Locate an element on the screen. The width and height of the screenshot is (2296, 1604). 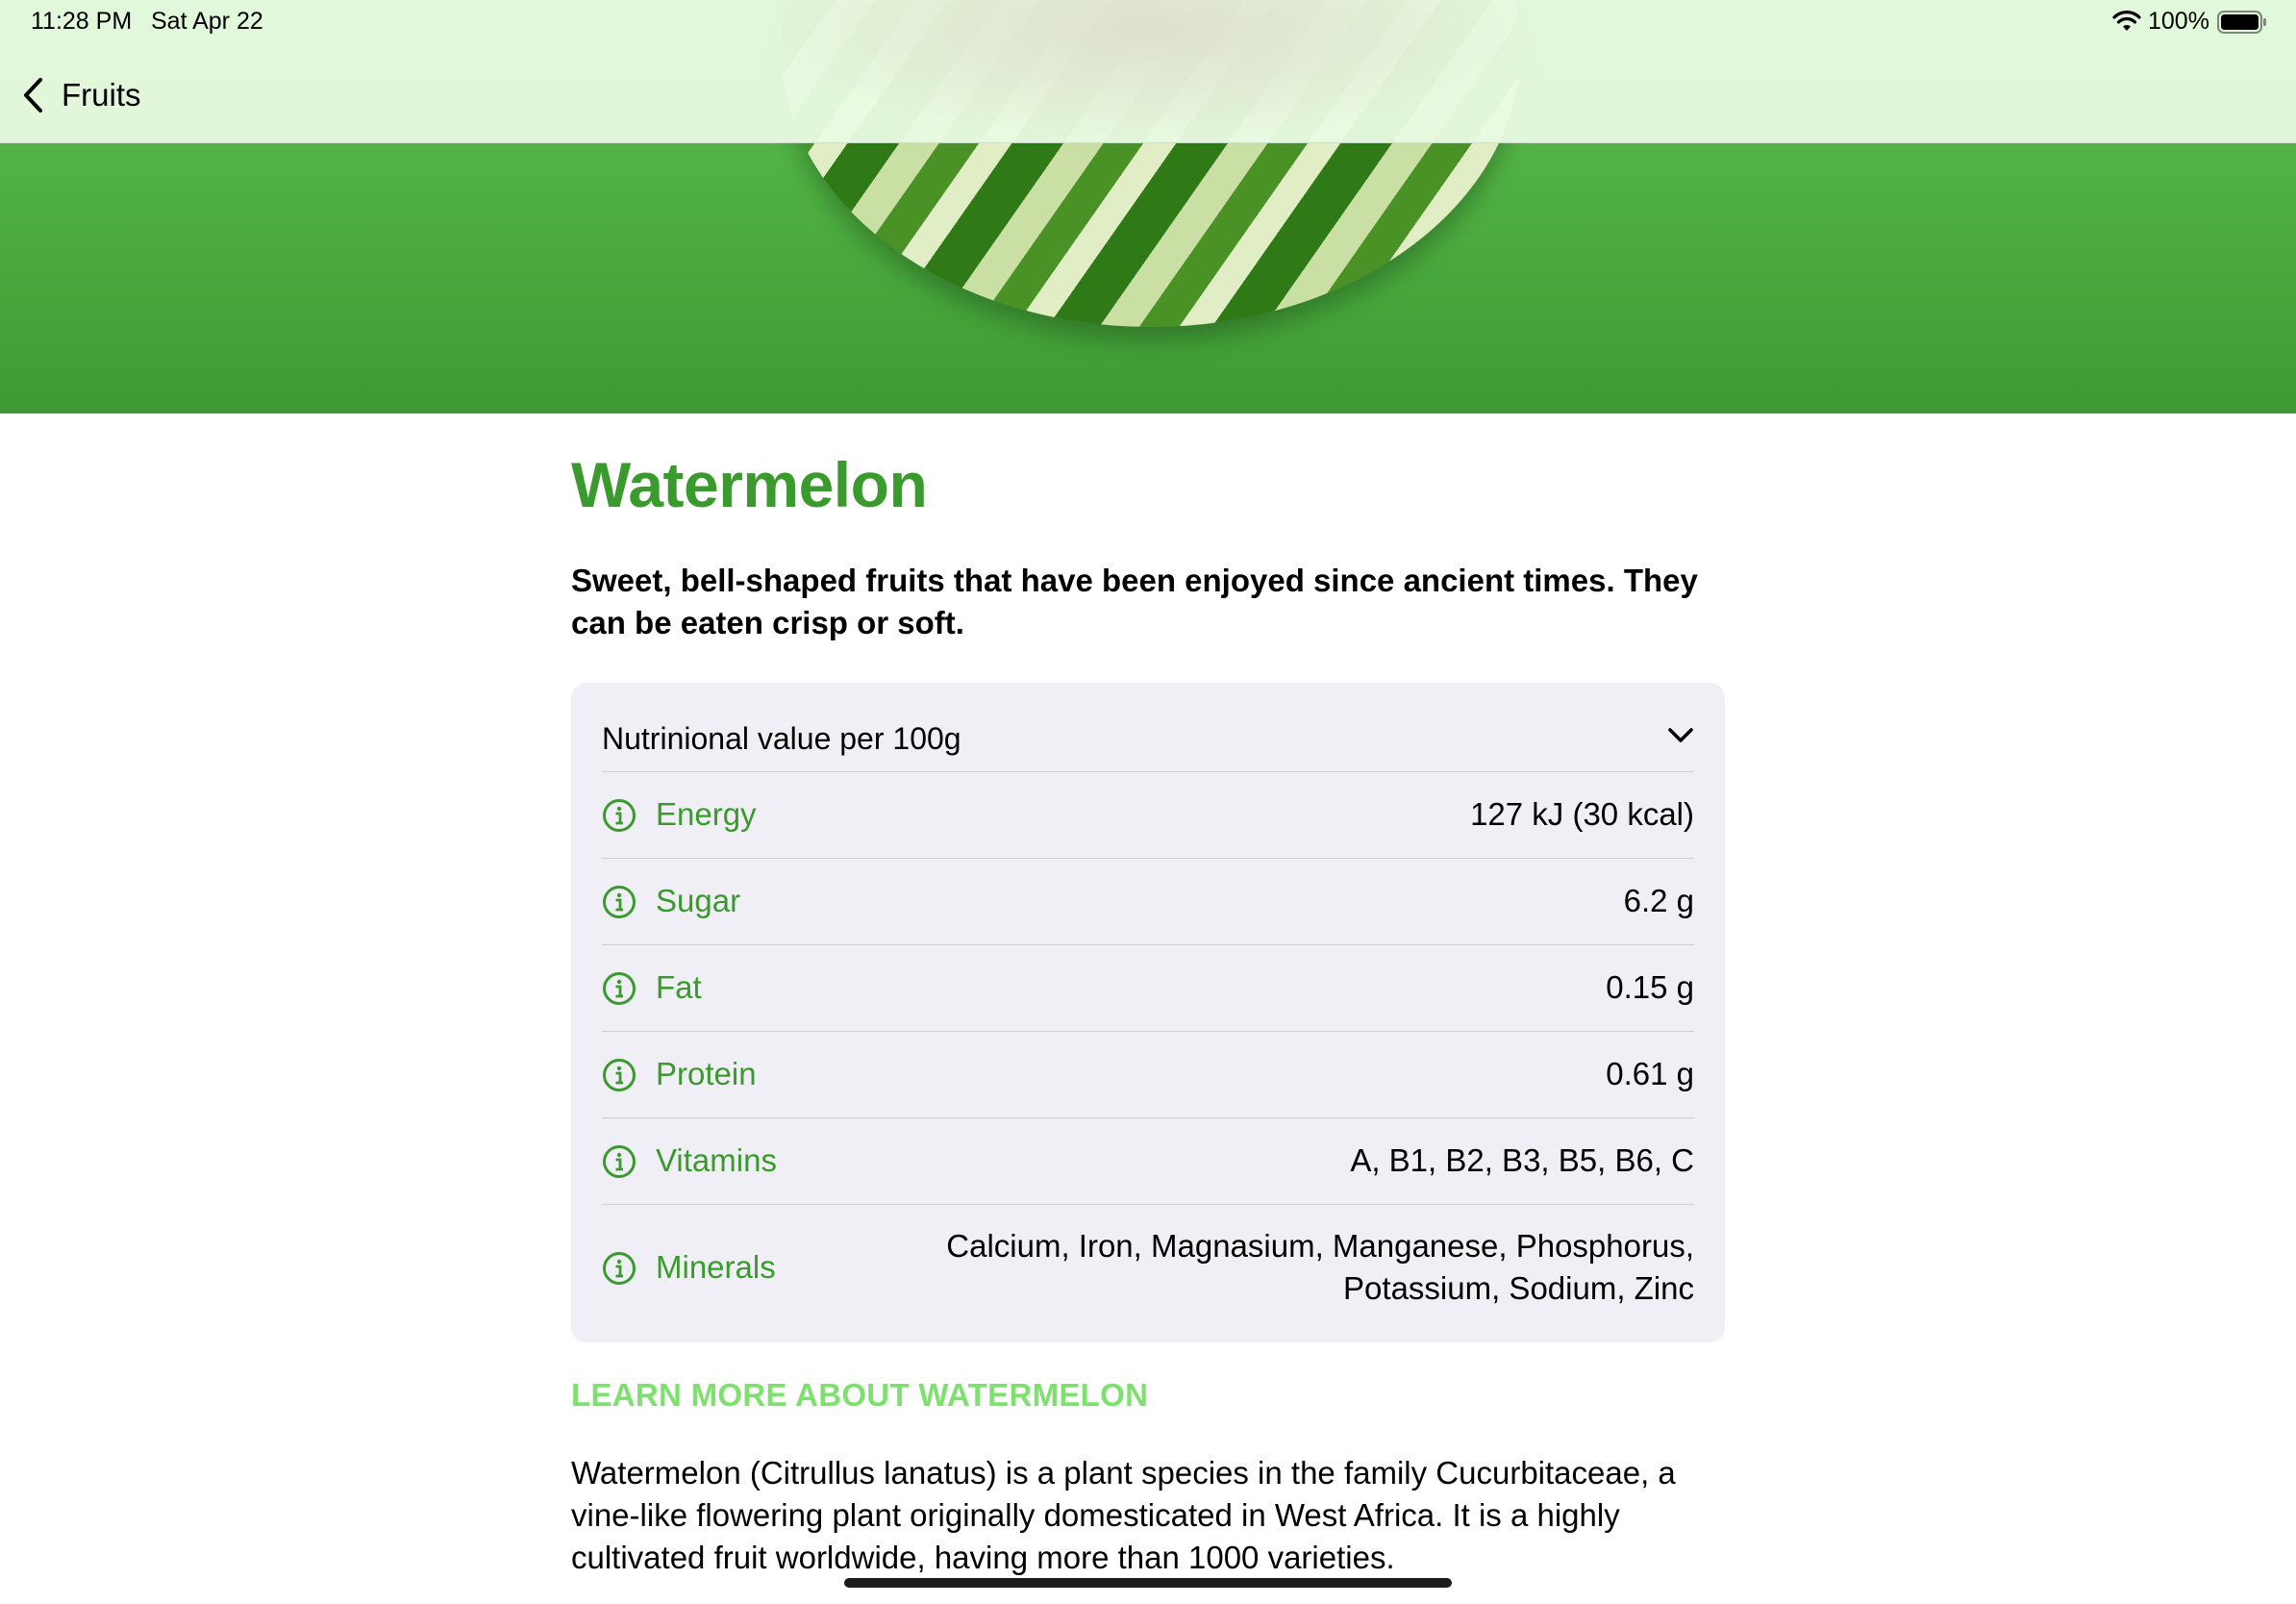
navigation-bar: 11:28 PM Sat Apr 22 100% Fruits is located at coordinates (1148, 71).